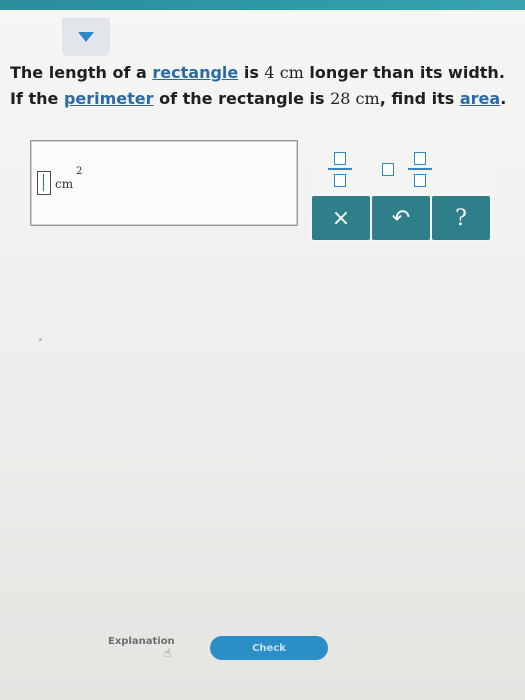  I want to click on chevron-down-icon, so click(86, 37).